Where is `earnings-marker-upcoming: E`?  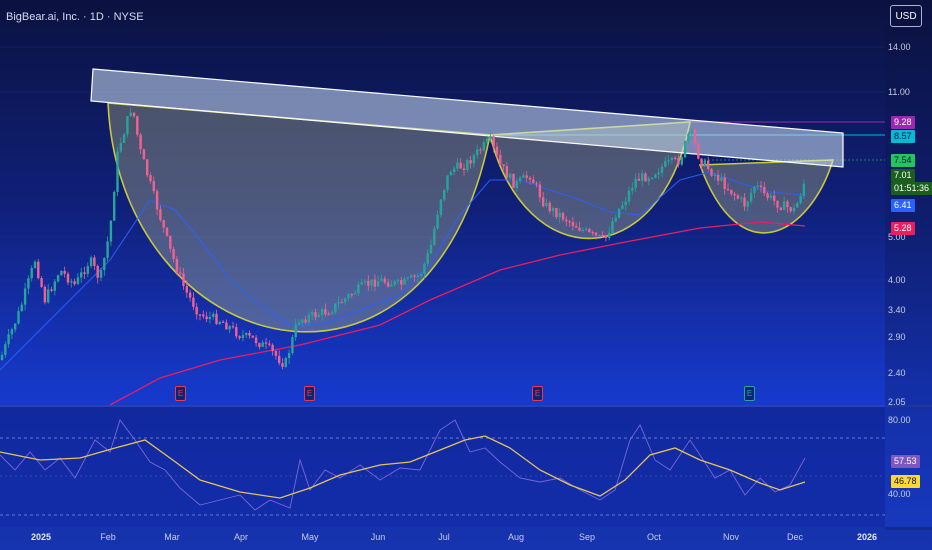
earnings-marker-upcoming: E is located at coordinates (749, 393).